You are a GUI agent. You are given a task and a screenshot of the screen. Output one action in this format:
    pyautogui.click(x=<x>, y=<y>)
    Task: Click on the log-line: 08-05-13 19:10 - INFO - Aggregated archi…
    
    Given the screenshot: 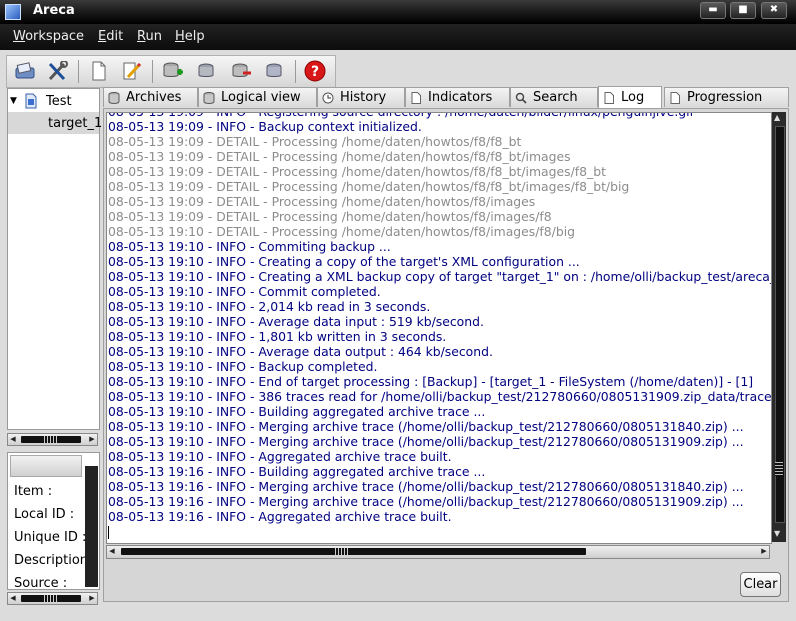 What is the action you would take?
    pyautogui.click(x=280, y=456)
    